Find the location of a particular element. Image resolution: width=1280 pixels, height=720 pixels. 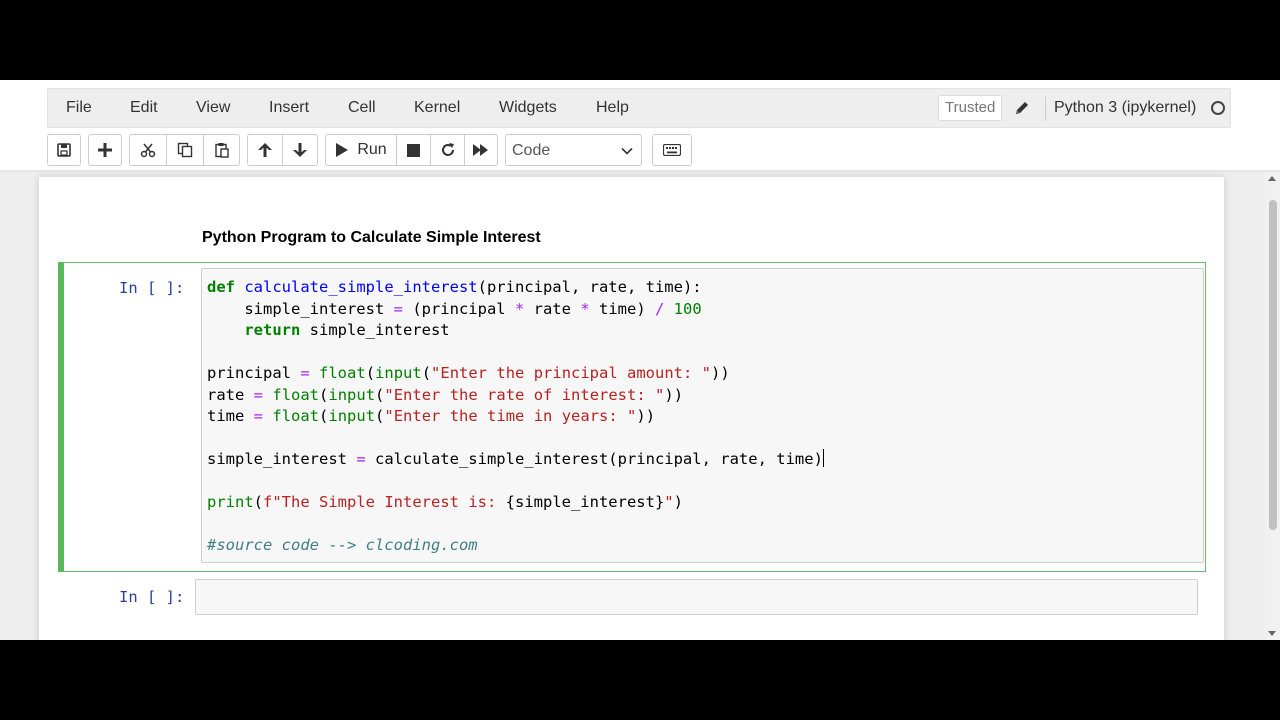

vertical-scrollbar is located at coordinates (1272, 406).